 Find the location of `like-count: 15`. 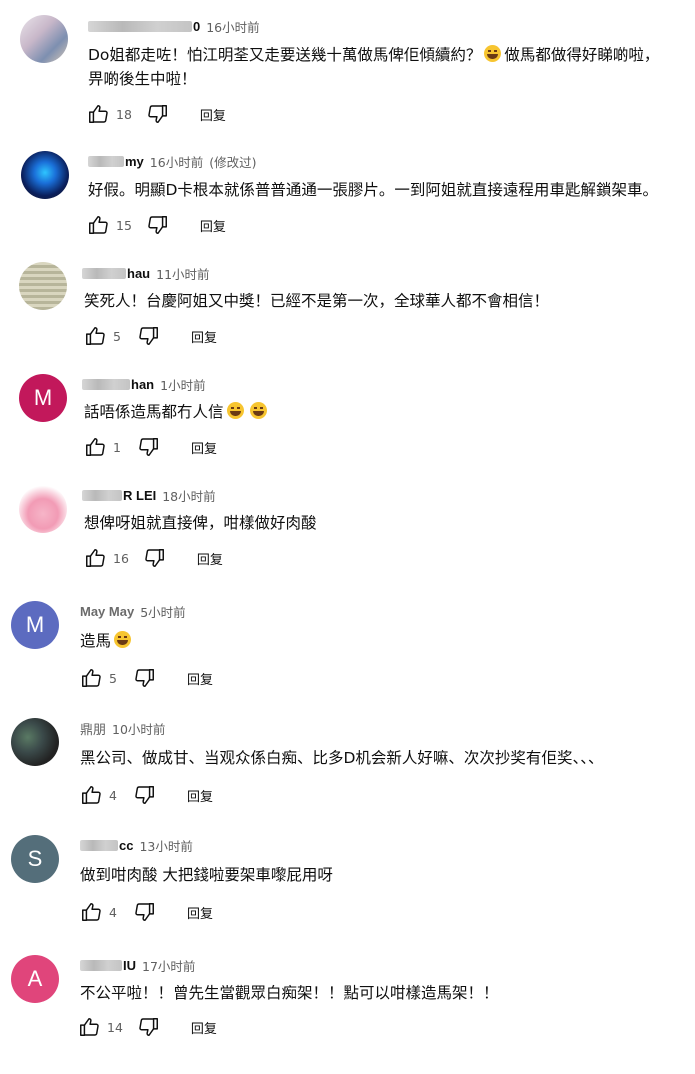

like-count: 15 is located at coordinates (124, 225).